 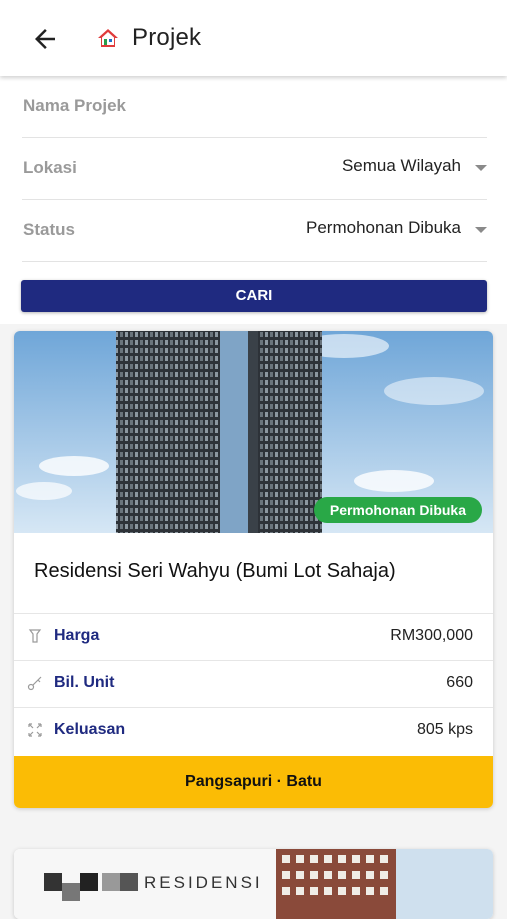 I want to click on status-label: Status, so click(x=49, y=229).